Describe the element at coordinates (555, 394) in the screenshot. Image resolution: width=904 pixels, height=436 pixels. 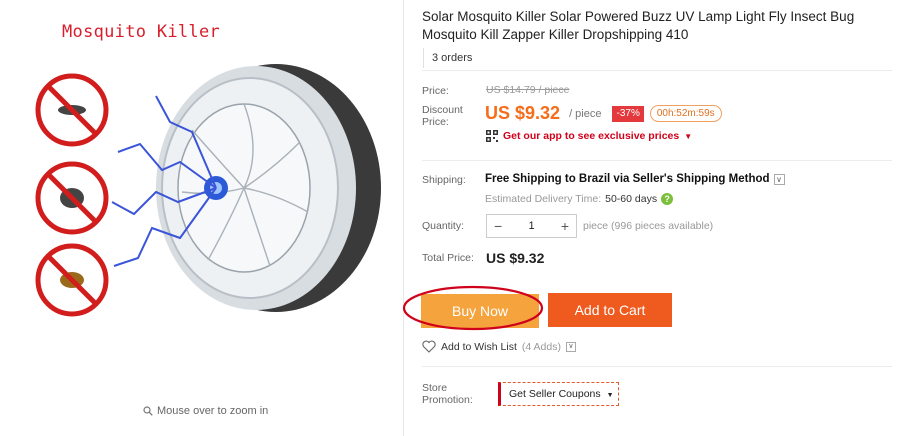
I see `coupon-button-label: Get Seller Coupons` at that location.